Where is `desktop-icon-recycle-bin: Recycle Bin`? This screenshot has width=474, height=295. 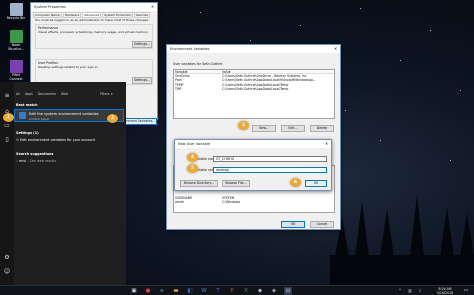 desktop-icon-recycle-bin: Recycle Bin is located at coordinates (16, 12).